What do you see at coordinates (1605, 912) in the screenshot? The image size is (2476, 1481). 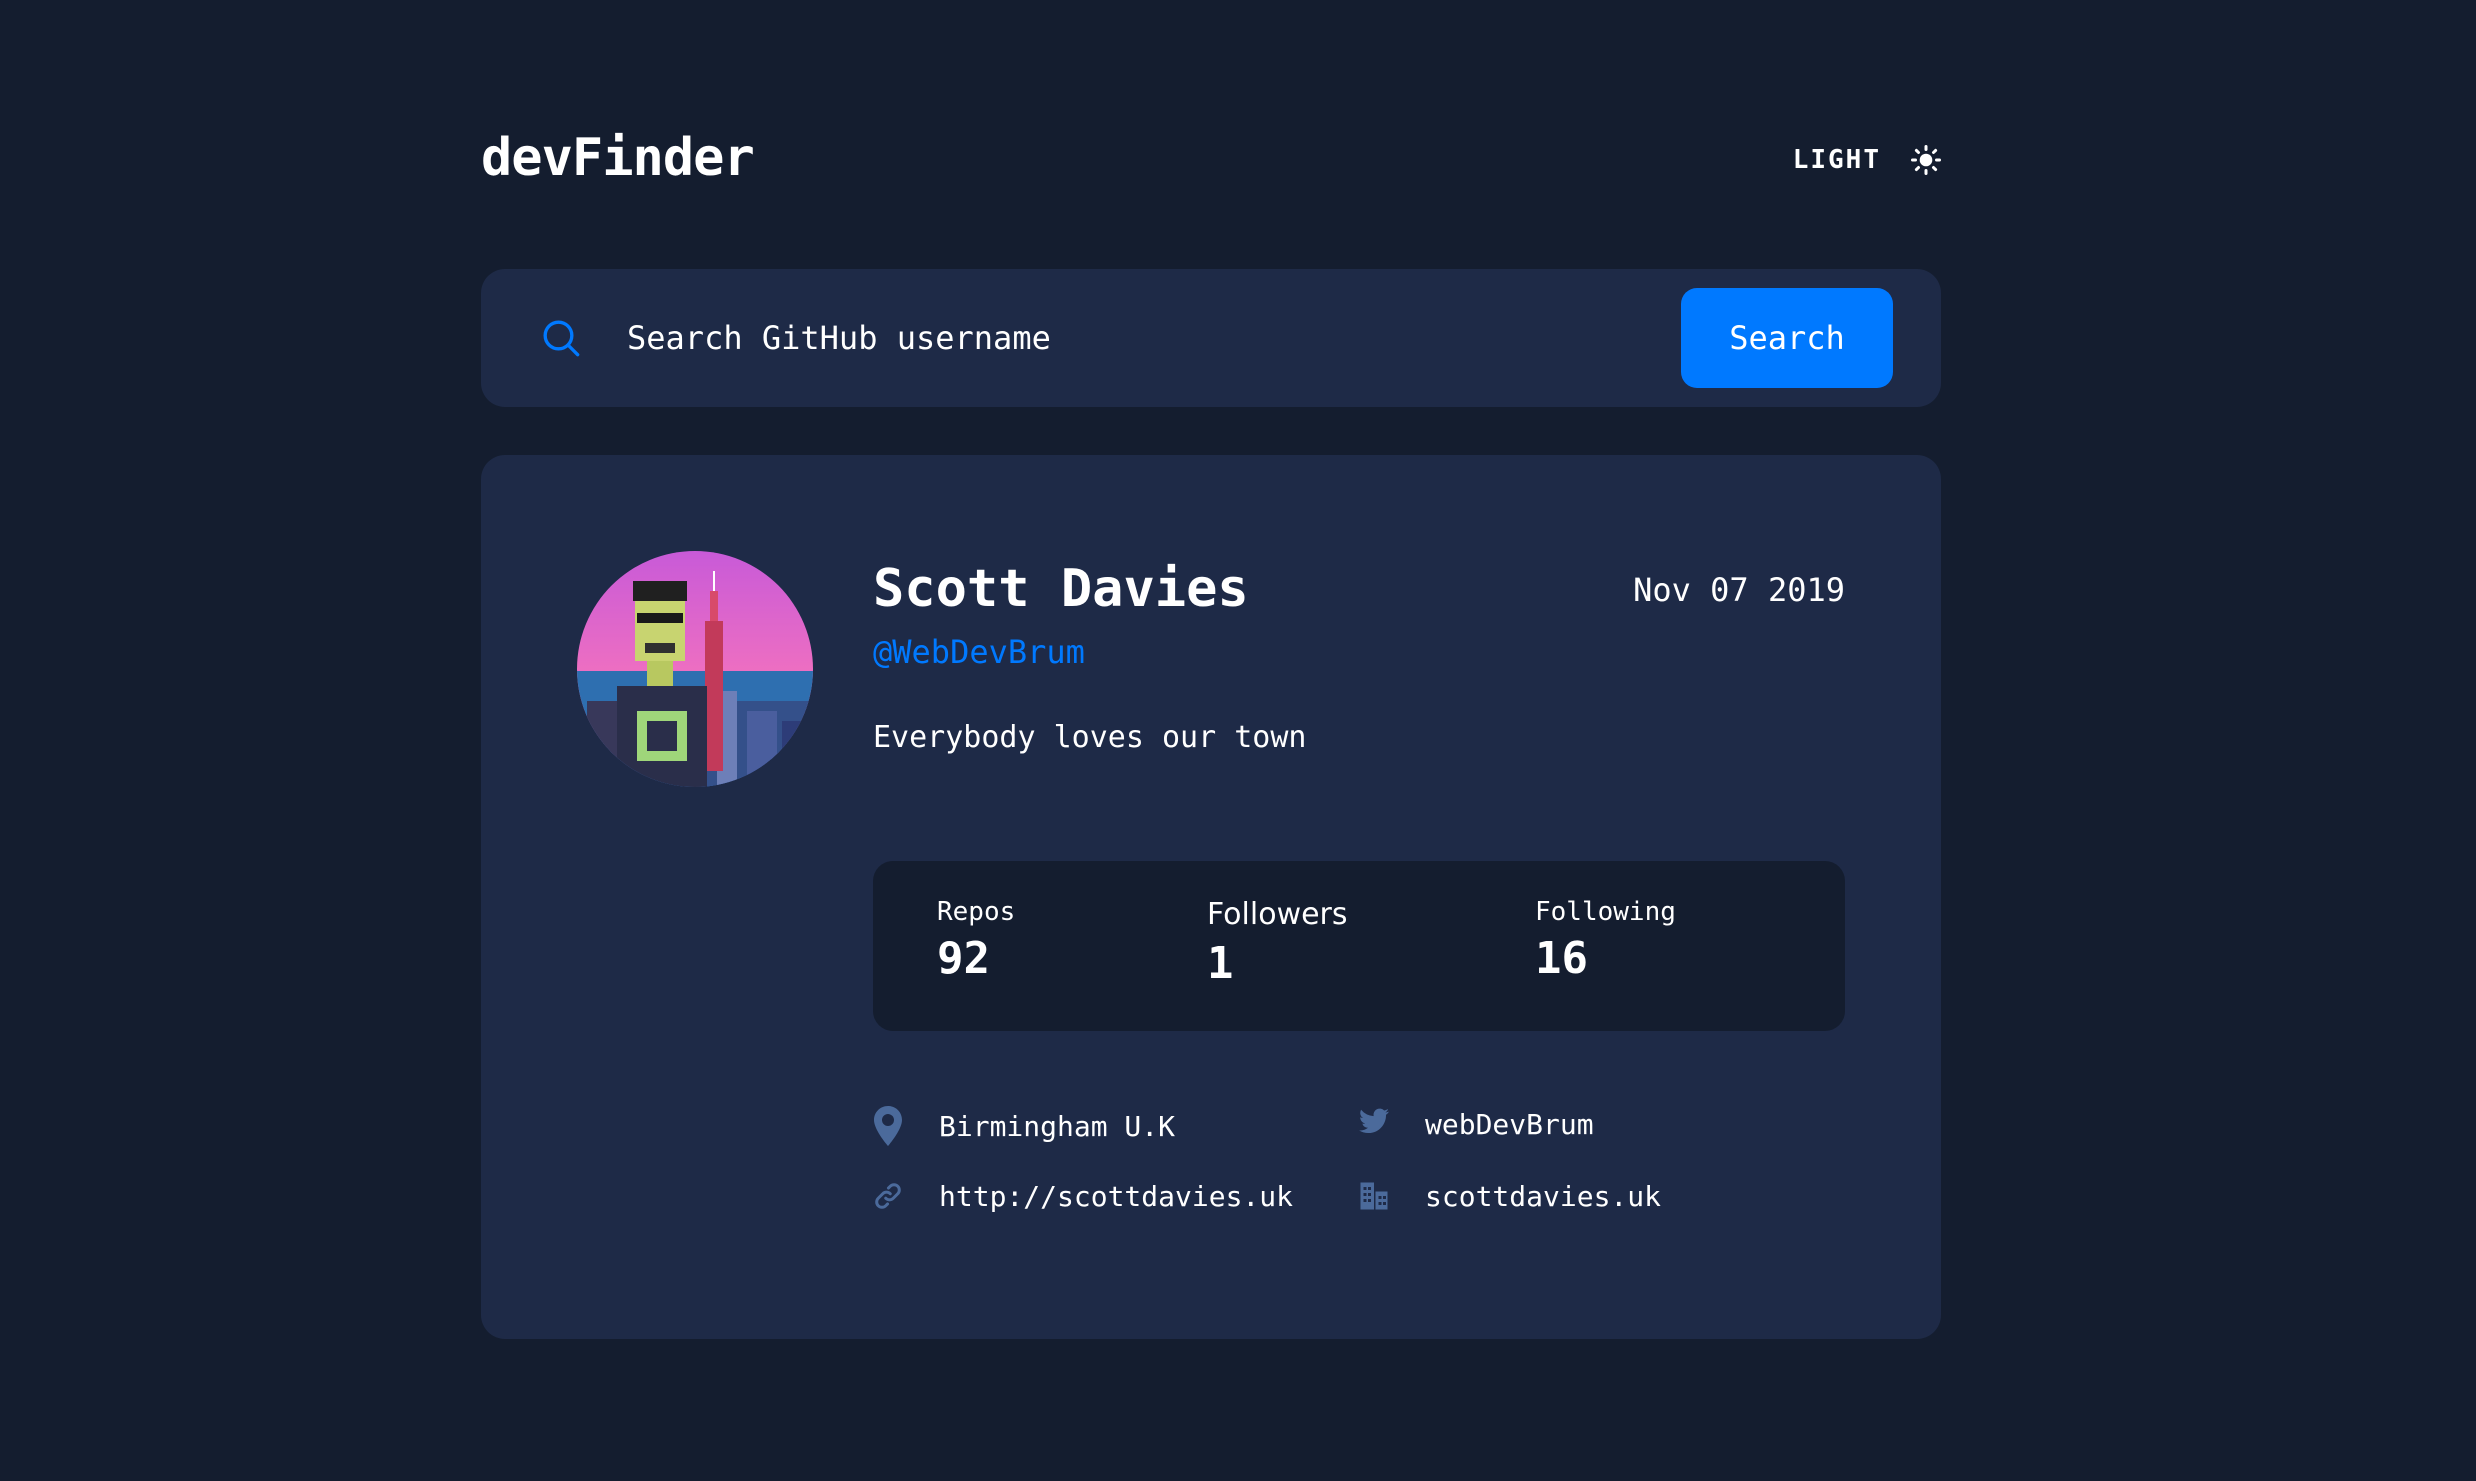 I see `stat-following-label: Following` at bounding box center [1605, 912].